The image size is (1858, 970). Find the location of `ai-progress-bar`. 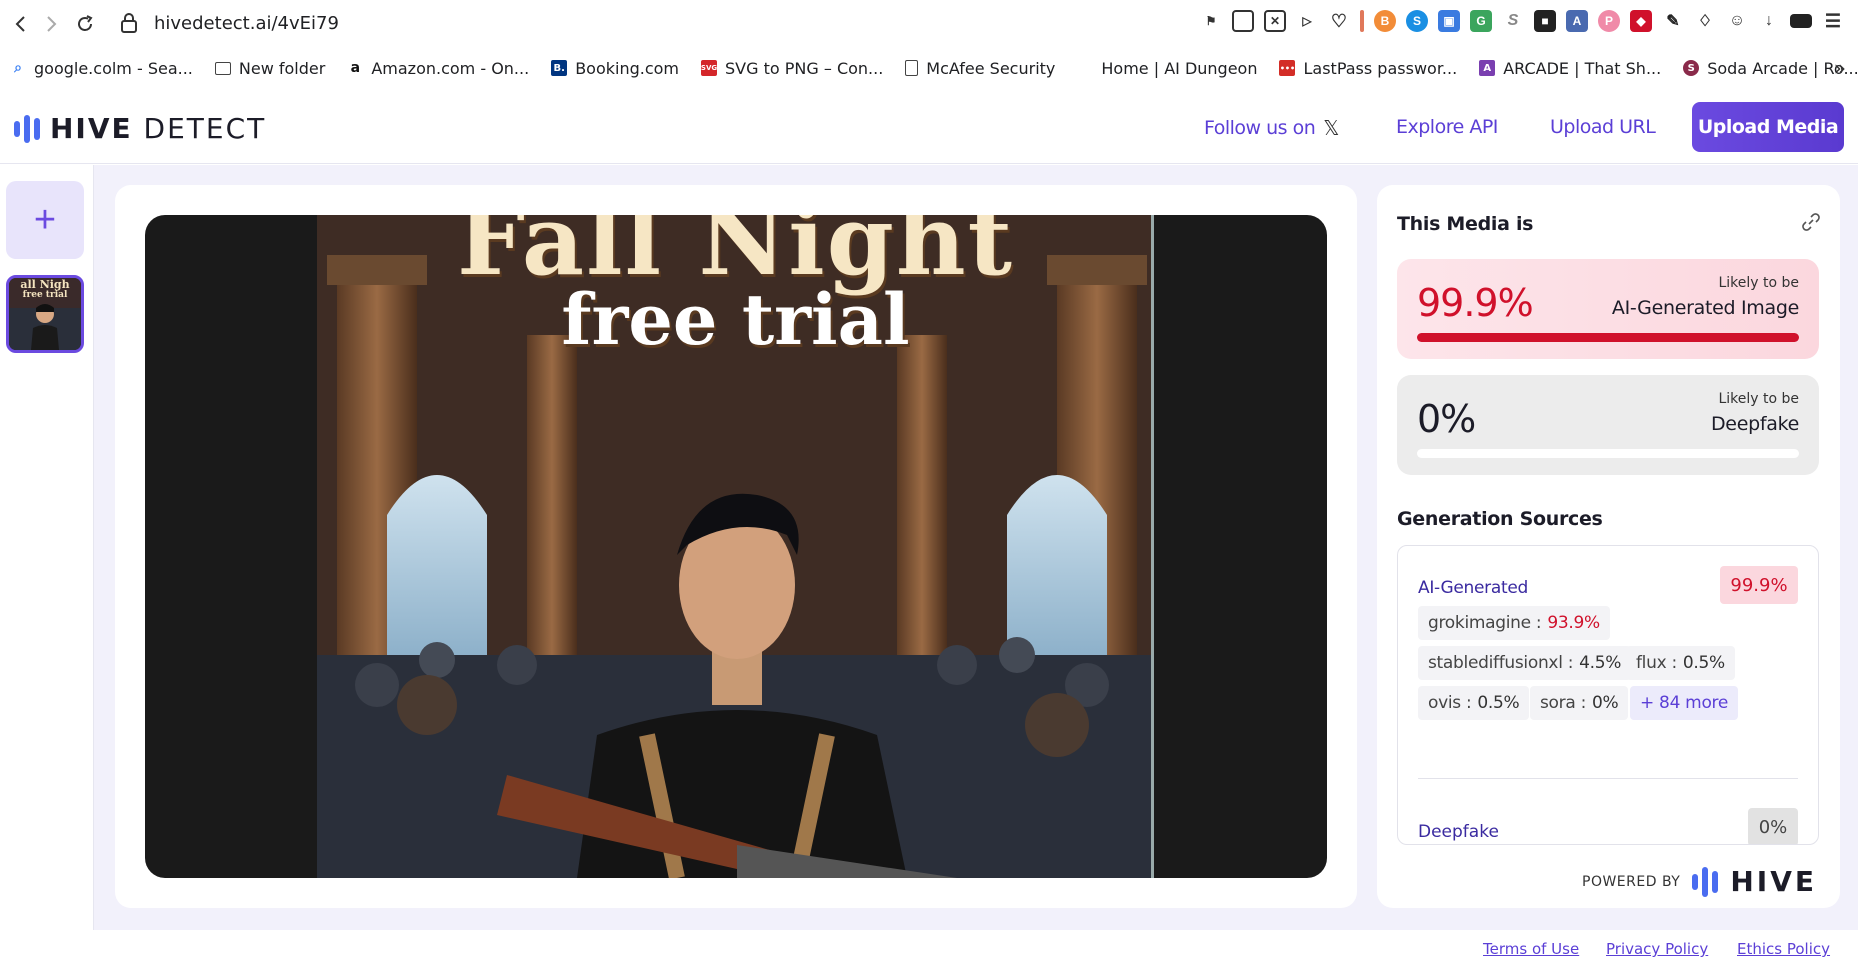

ai-progress-bar is located at coordinates (1608, 337).